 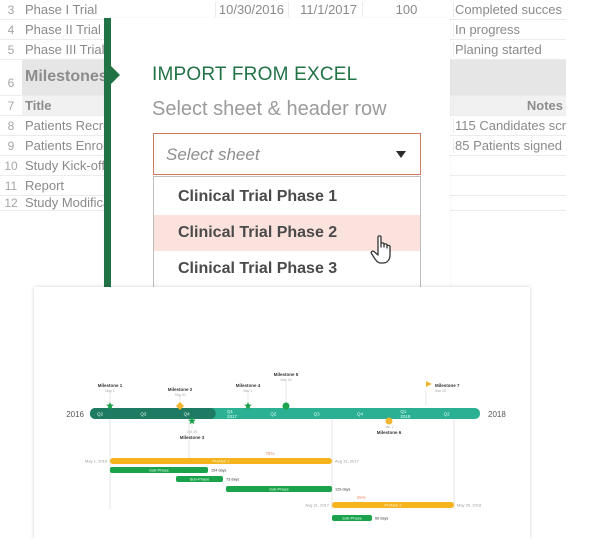 What do you see at coordinates (115, 75) in the screenshot?
I see `panel-pointer-arrow-icon` at bounding box center [115, 75].